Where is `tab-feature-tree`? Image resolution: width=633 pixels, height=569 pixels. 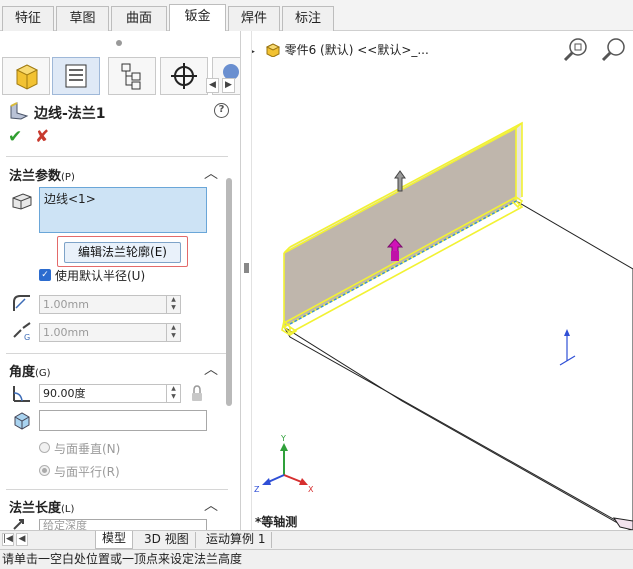
tab-feature-tree is located at coordinates (26, 76).